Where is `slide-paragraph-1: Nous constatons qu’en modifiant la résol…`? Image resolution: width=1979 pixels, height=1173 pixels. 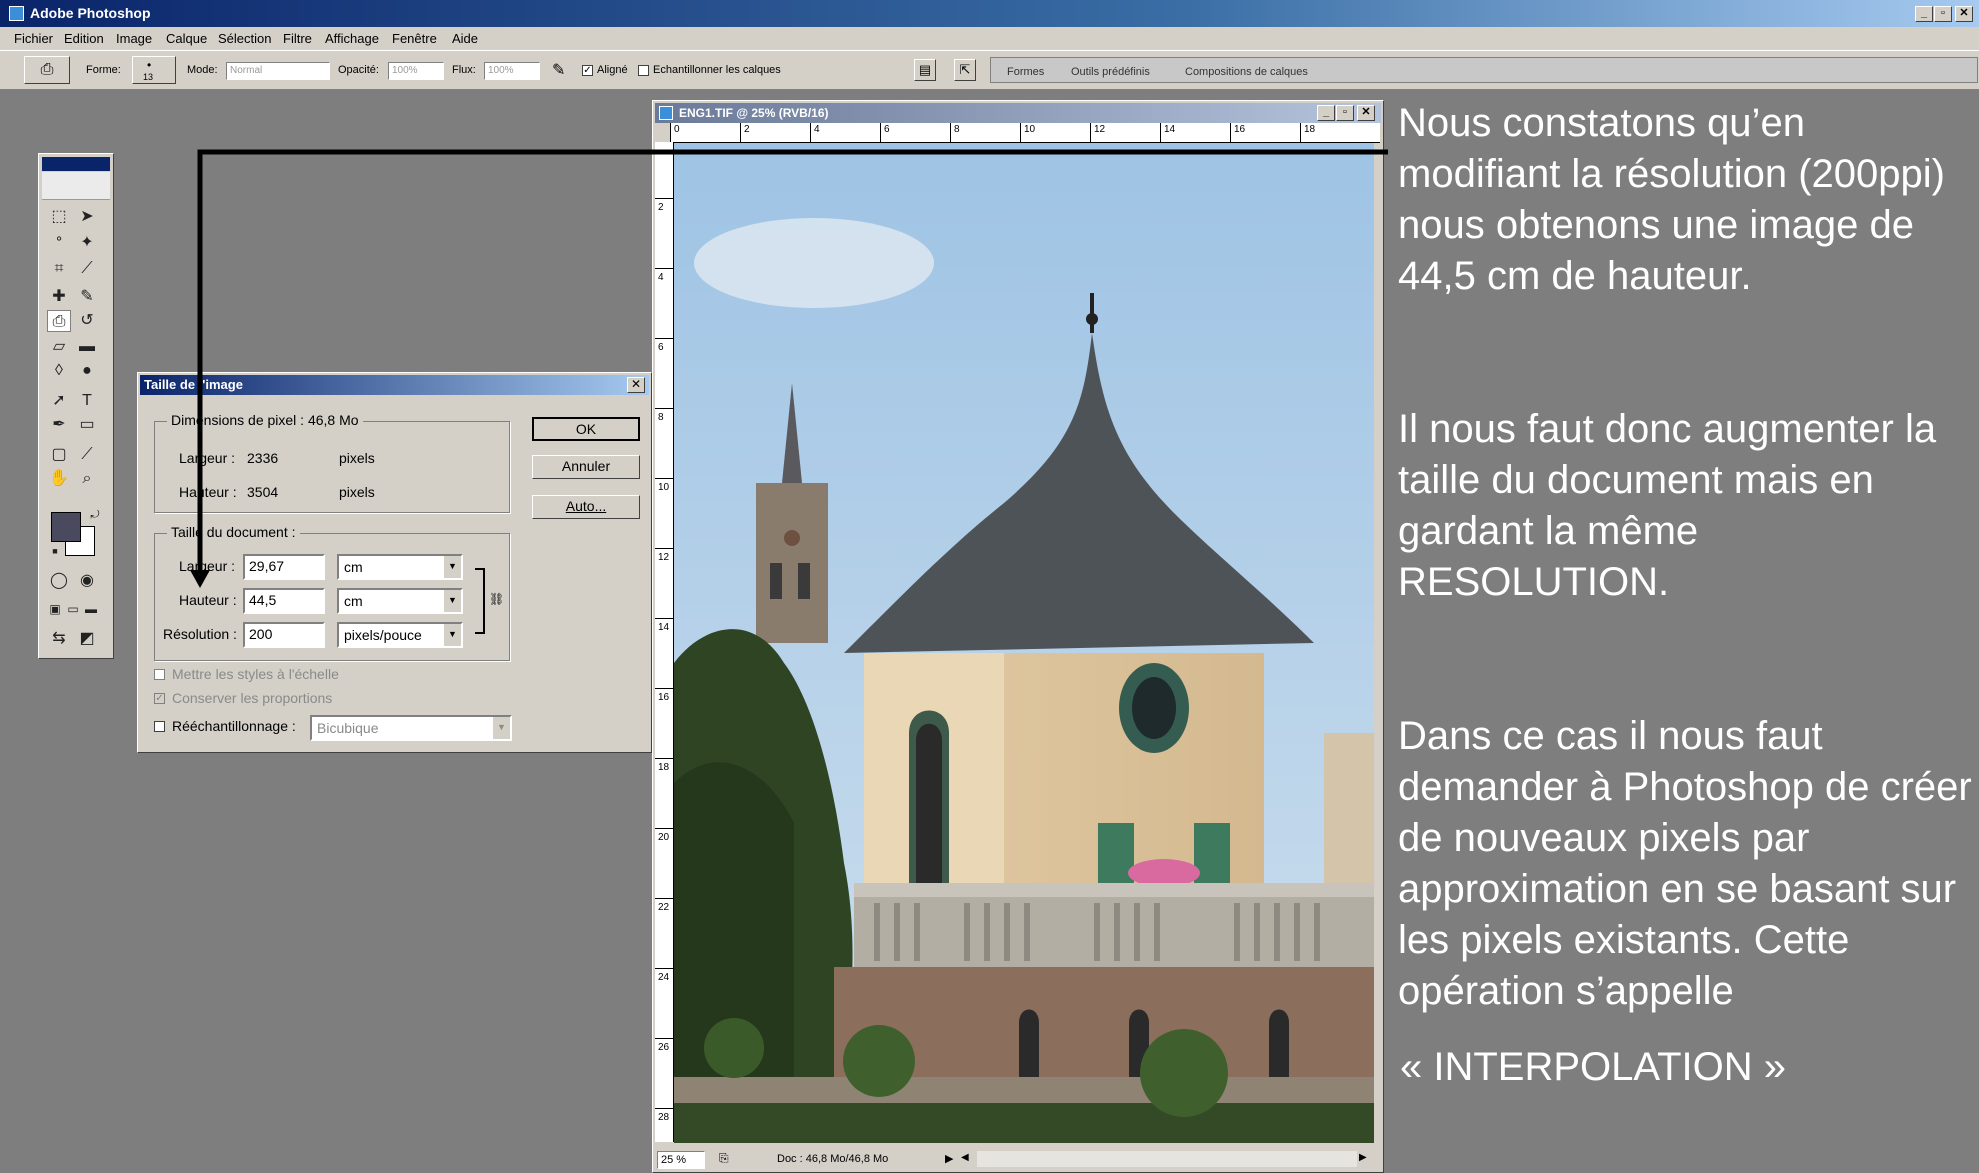
slide-paragraph-1: Nous constatons qu’en modifiant la résol… is located at coordinates (1671, 199).